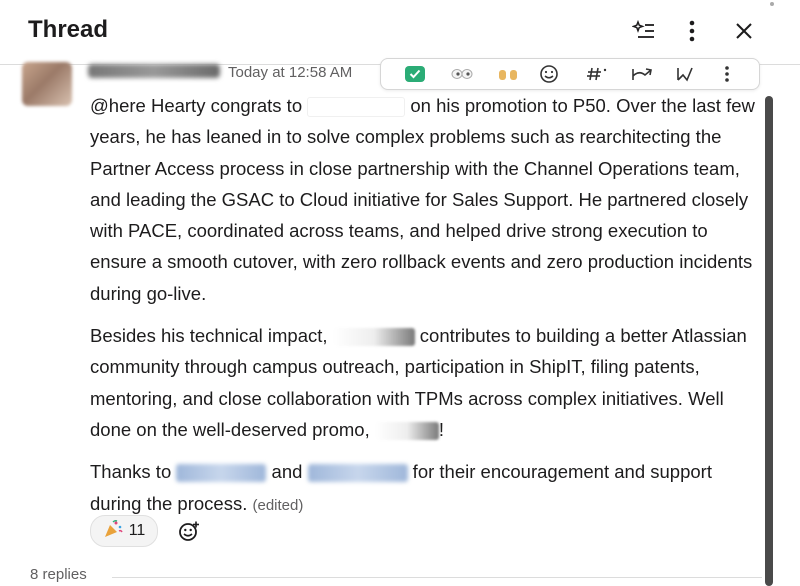 The image size is (800, 586). Describe the element at coordinates (642, 74) in the screenshot. I see `forward-icon` at that location.